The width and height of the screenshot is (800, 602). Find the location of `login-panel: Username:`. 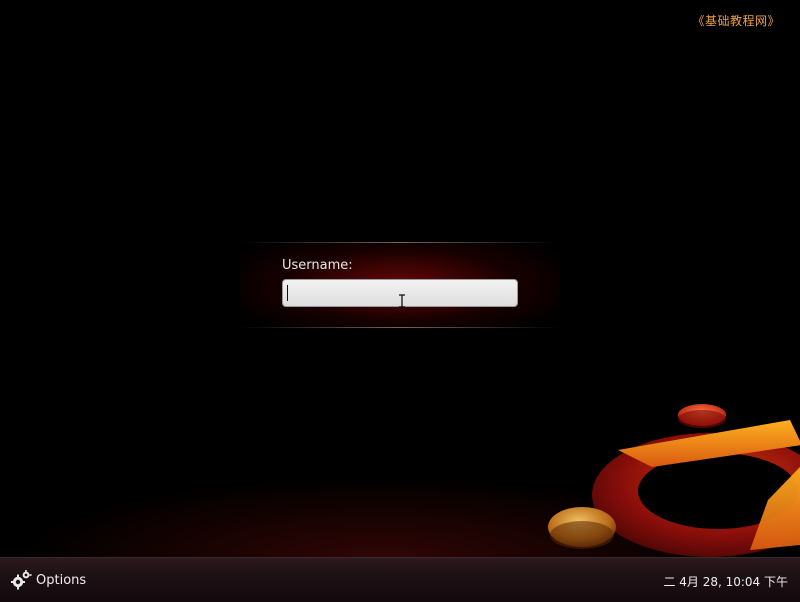

login-panel: Username: is located at coordinates (400, 285).